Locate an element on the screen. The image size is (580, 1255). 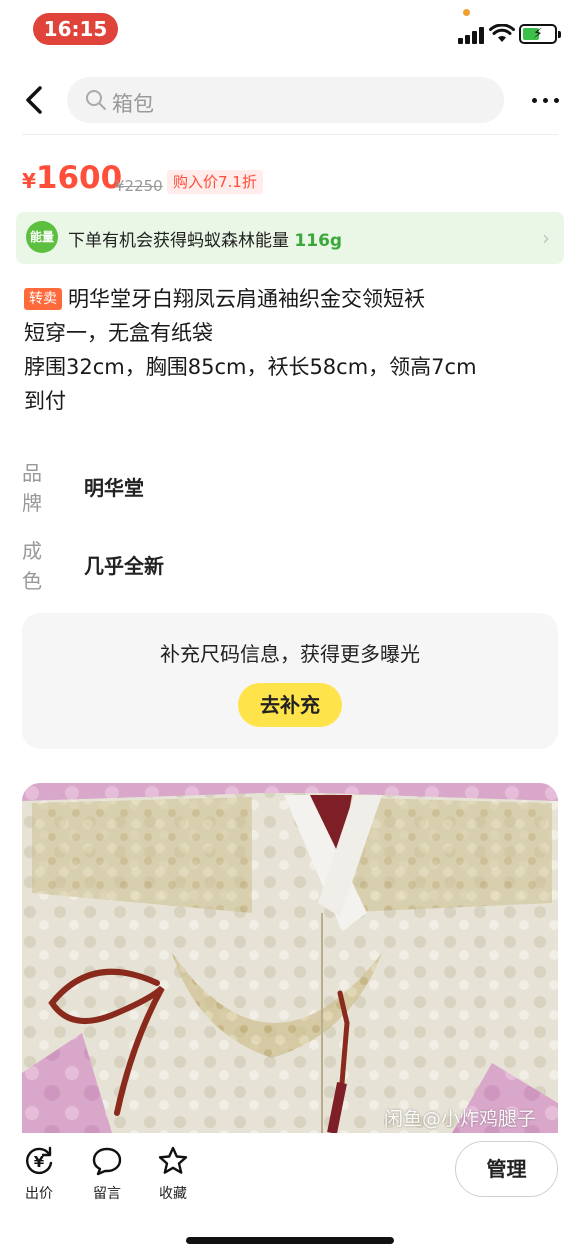
size-info-prompt: 补充尺码信息，获得更多曝光 is located at coordinates (290, 654).